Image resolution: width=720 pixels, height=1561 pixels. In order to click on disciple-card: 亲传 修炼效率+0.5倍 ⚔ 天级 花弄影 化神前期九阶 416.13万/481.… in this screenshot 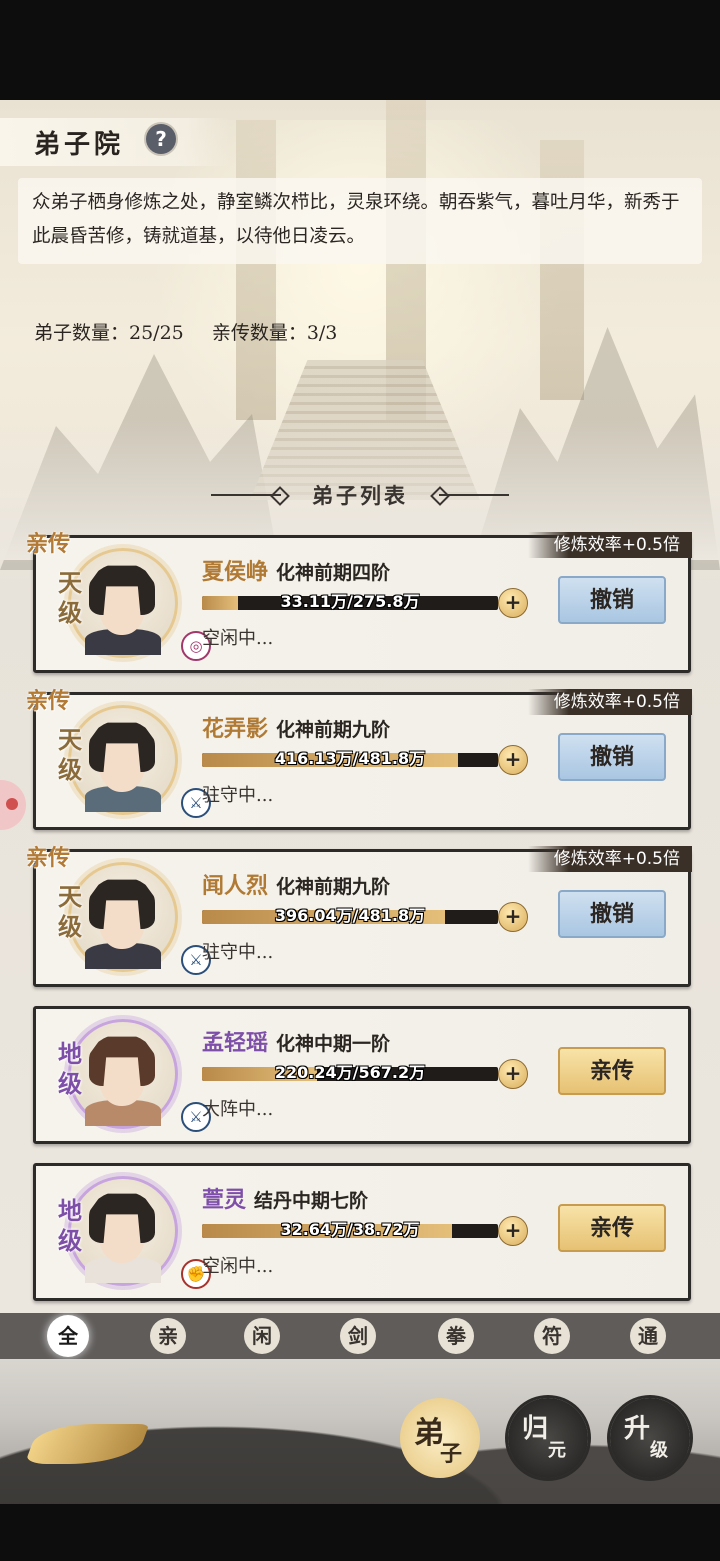, I will do `click(359, 759)`.